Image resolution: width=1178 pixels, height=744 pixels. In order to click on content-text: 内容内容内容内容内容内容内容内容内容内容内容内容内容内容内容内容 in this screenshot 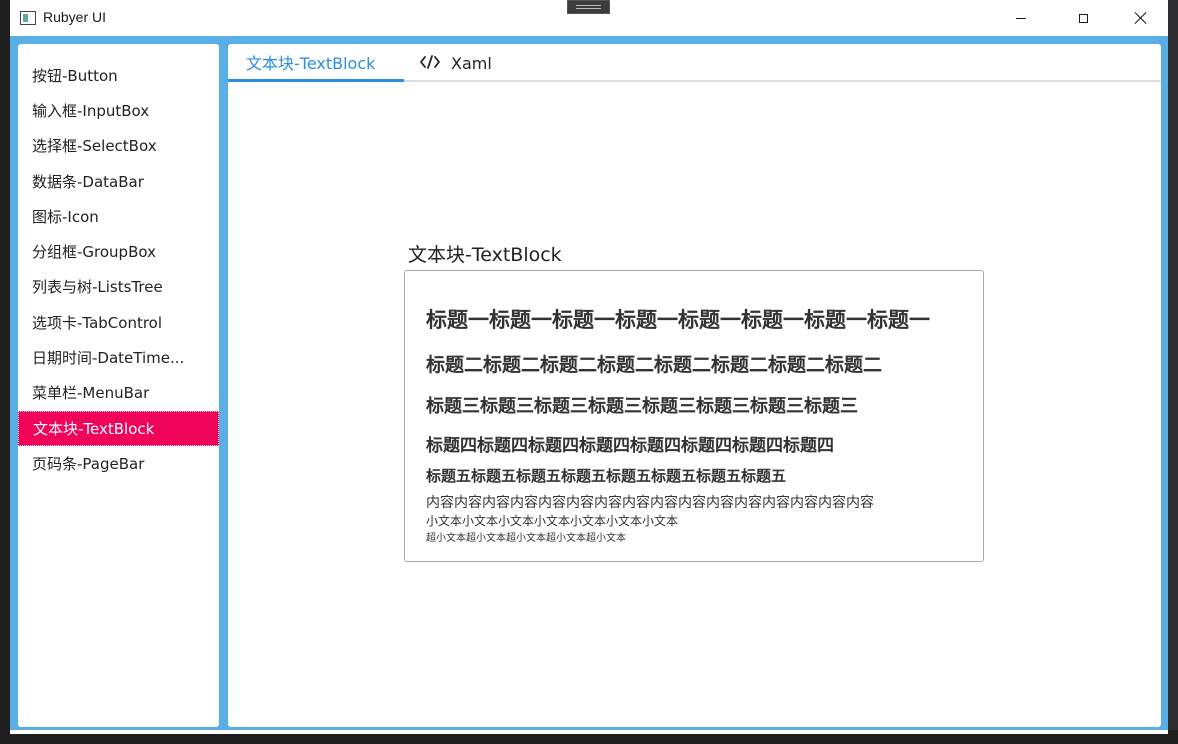, I will do `click(650, 503)`.